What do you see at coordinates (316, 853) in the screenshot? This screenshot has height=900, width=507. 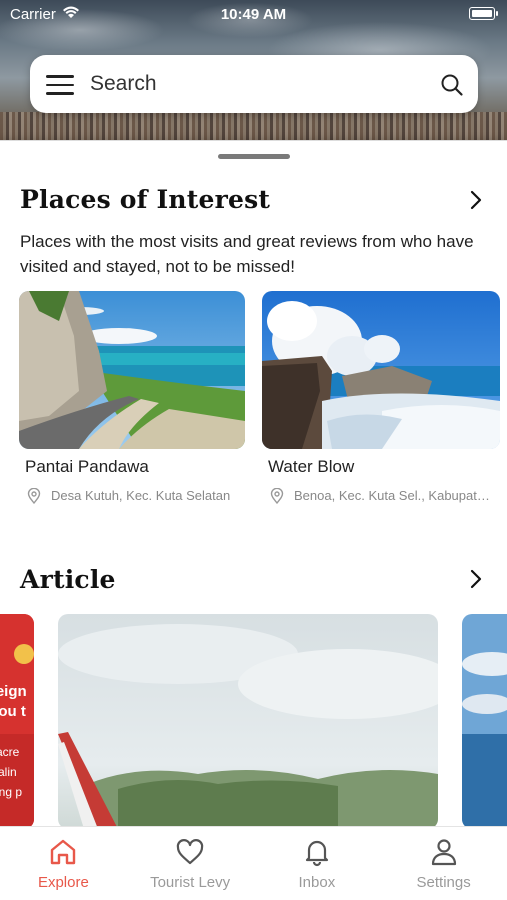 I see `bell-icon` at bounding box center [316, 853].